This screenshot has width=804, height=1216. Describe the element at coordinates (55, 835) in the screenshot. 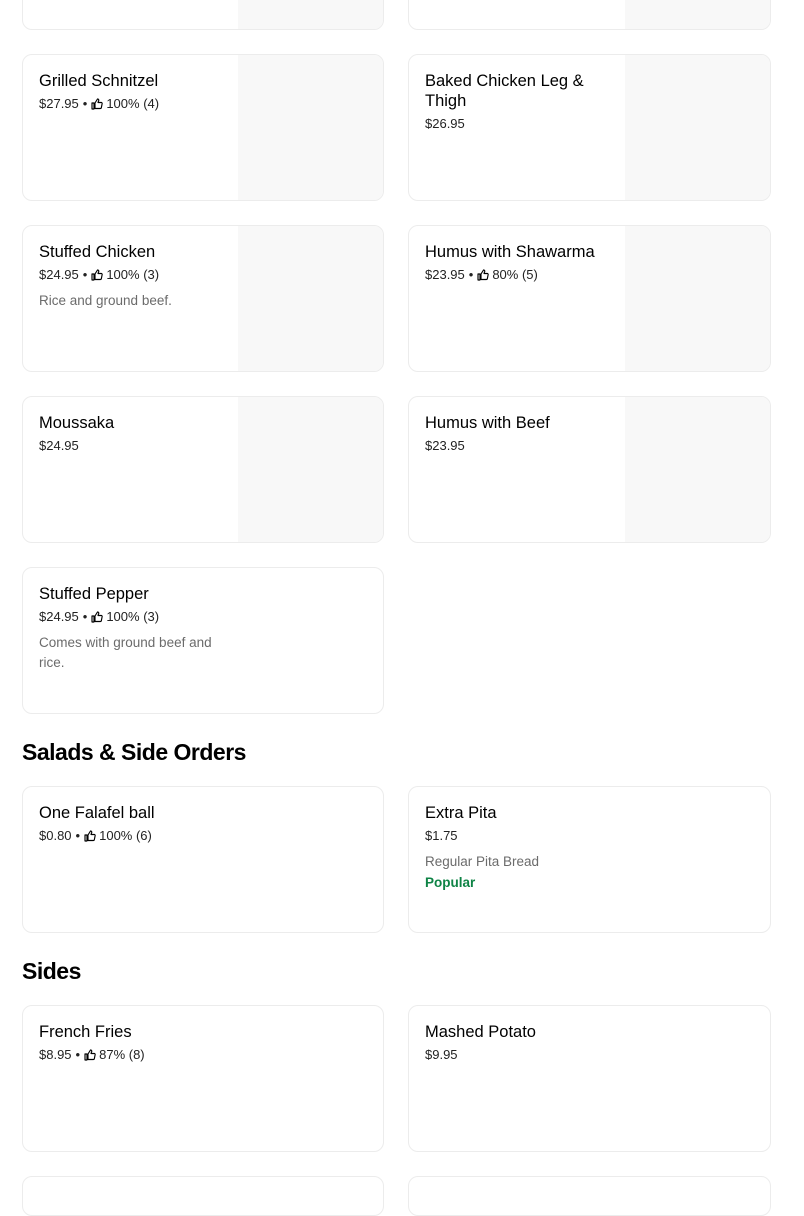

I see `menu-item-price: $0.80` at that location.